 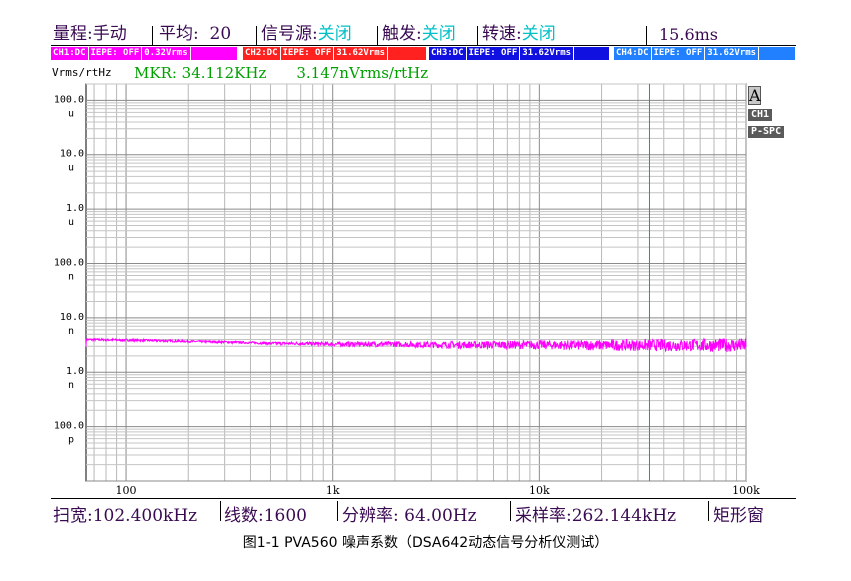 What do you see at coordinates (370, 516) in the screenshot?
I see `resolution-label: 分辨率:` at bounding box center [370, 516].